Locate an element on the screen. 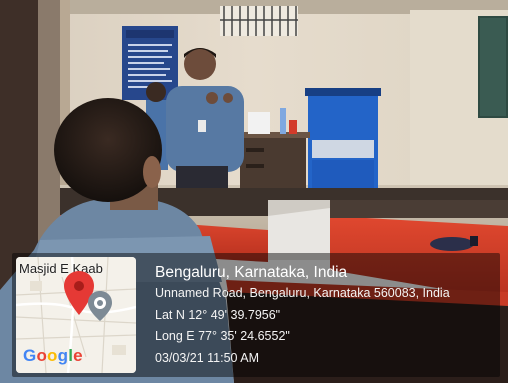 This screenshot has width=508, height=383. google-logo: Google is located at coordinates (53, 355).